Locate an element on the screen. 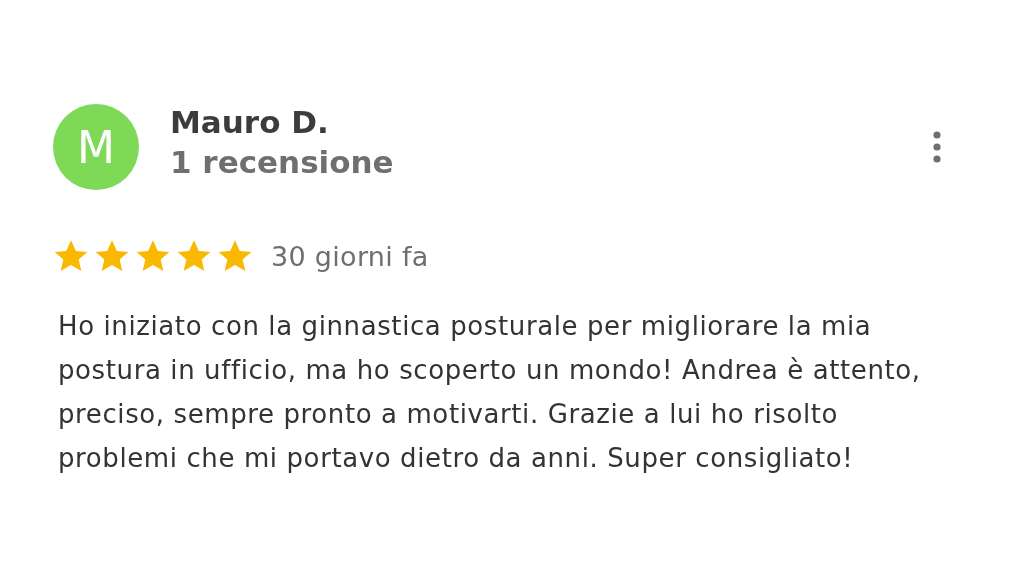 The width and height of the screenshot is (1024, 577). review-count: 1 recensione is located at coordinates (282, 162).